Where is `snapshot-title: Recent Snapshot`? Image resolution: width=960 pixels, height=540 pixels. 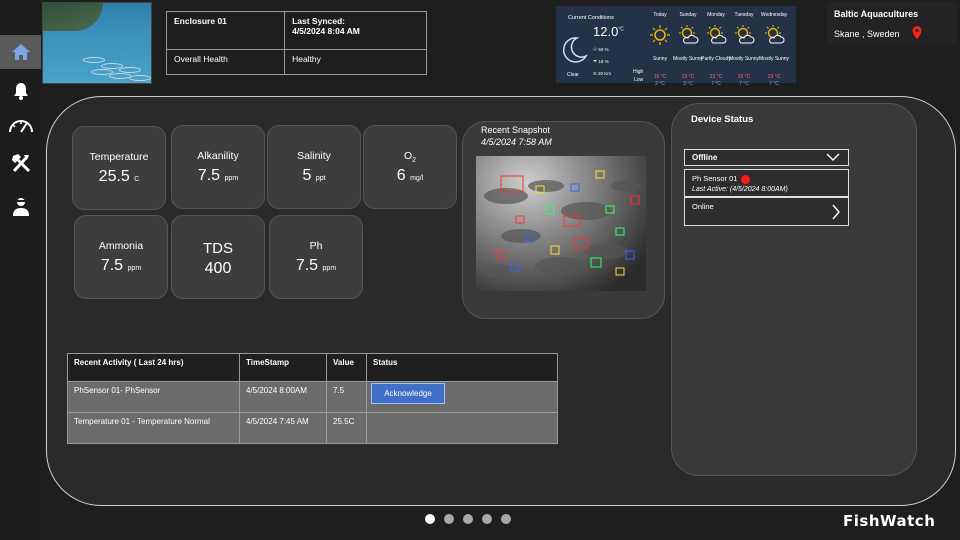
snapshot-title: Recent Snapshot is located at coordinates (516, 130).